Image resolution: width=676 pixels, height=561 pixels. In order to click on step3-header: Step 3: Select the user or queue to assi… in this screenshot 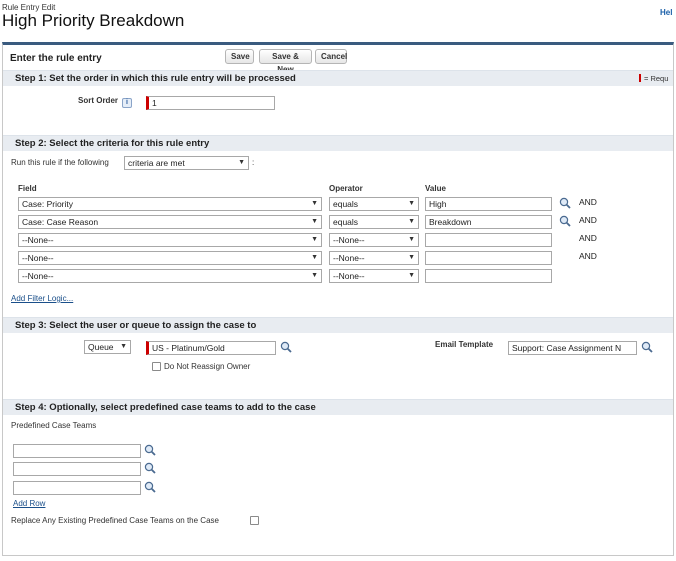, I will do `click(338, 325)`.